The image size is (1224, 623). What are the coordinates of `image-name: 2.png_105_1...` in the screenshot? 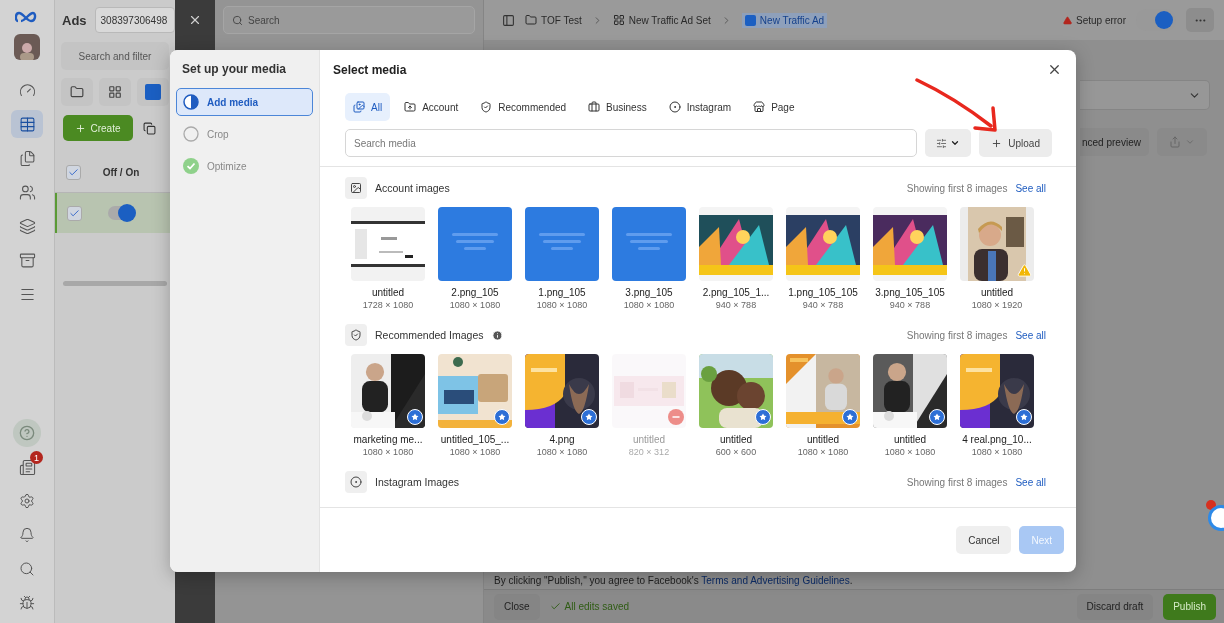 It's located at (736, 292).